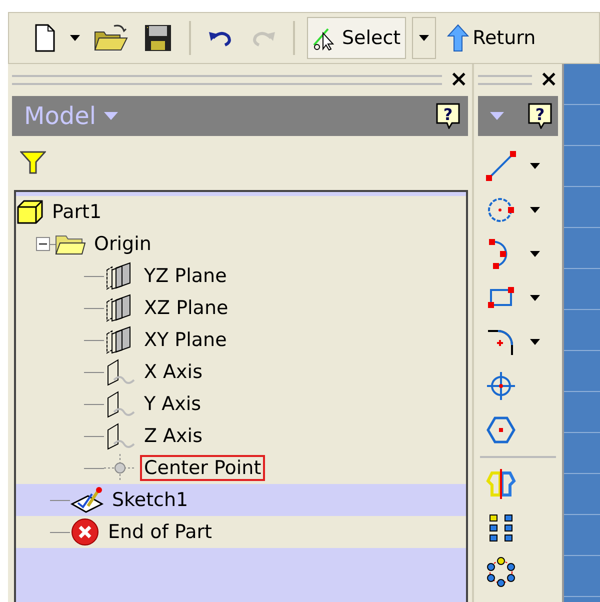  Describe the element at coordinates (173, 372) in the screenshot. I see `tree-item-label: X Axis` at that location.